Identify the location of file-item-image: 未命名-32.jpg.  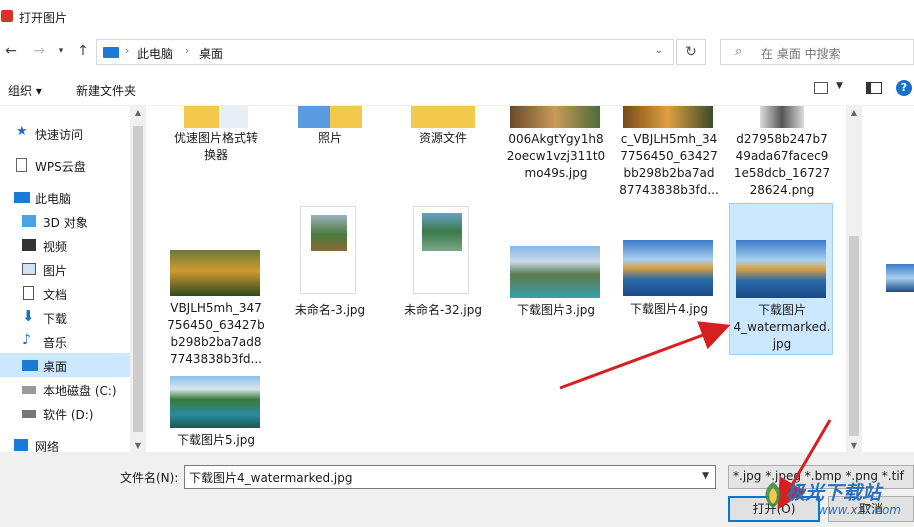
(443, 266).